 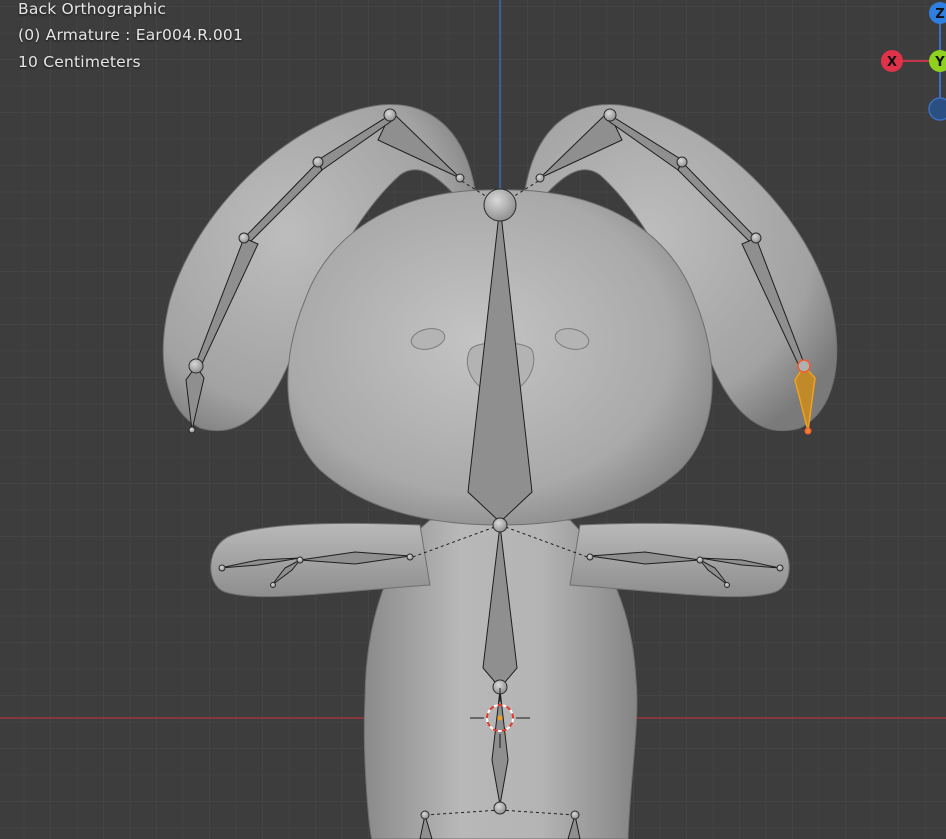 I want to click on selected-bone-head, so click(x=804, y=366).